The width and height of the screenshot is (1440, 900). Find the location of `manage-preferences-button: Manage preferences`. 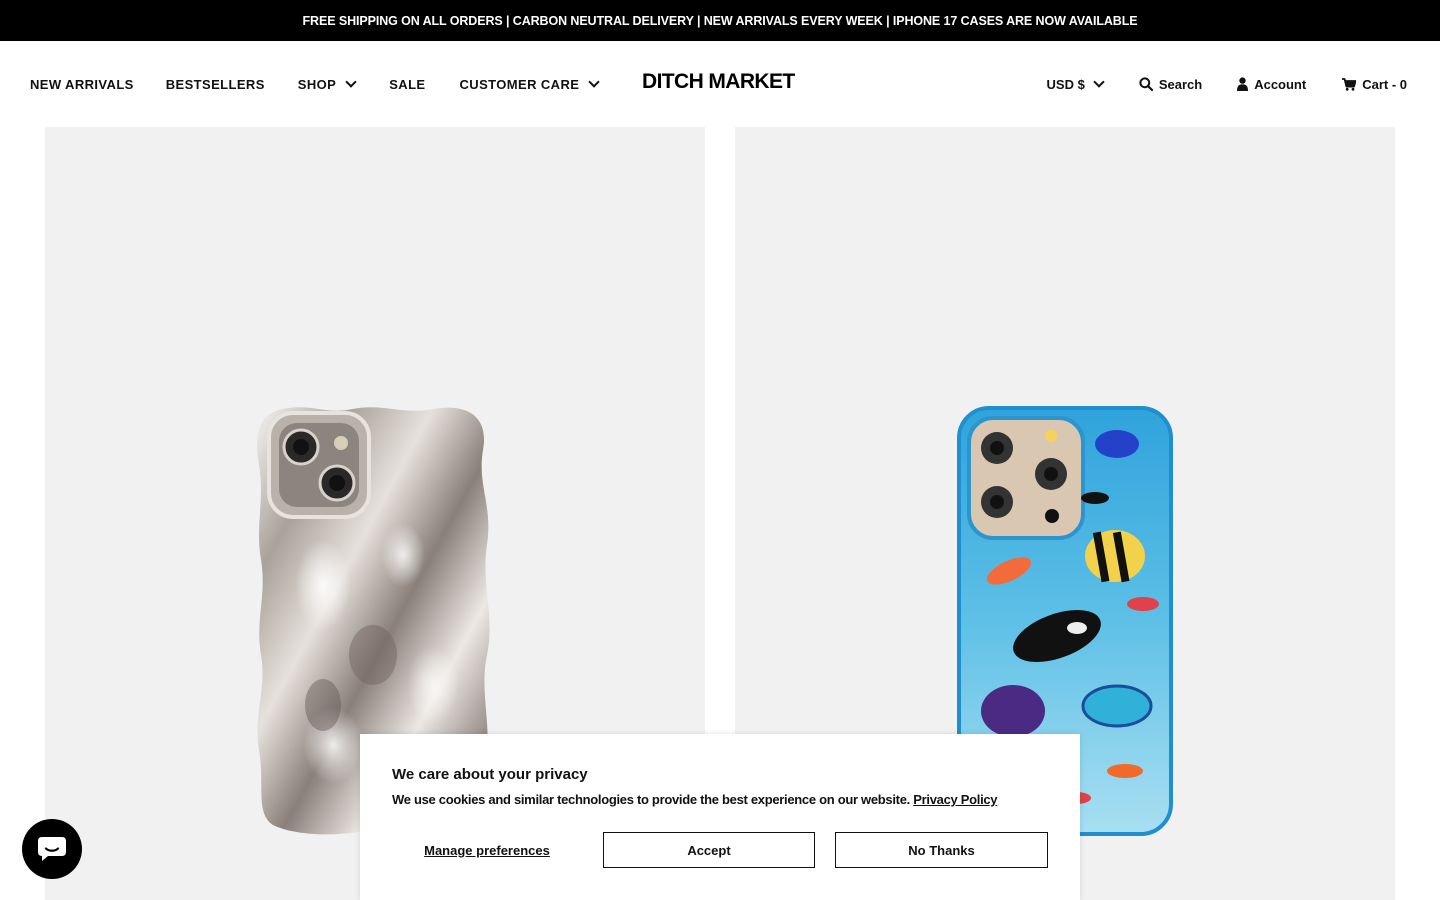

manage-preferences-button: Manage preferences is located at coordinates (487, 850).